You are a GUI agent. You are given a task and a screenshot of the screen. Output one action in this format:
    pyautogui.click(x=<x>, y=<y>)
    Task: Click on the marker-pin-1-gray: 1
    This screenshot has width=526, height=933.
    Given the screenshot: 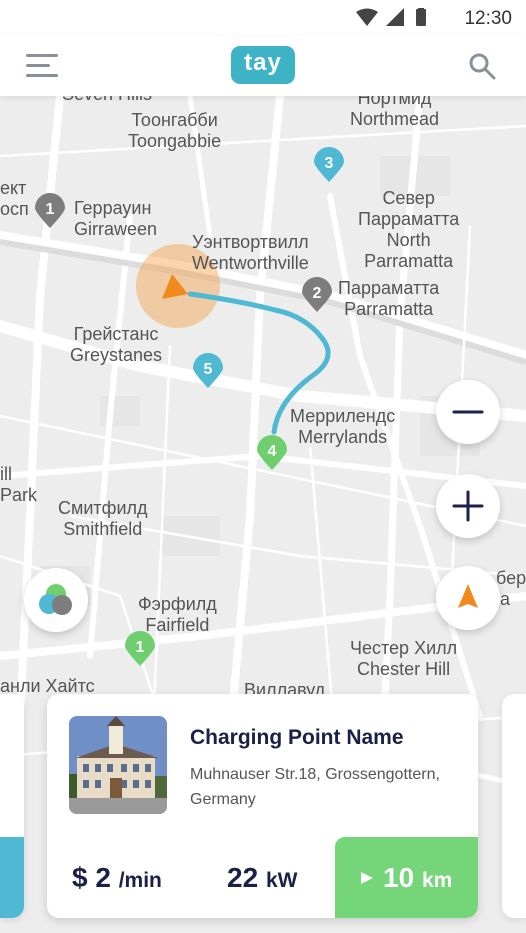 What is the action you would take?
    pyautogui.click(x=50, y=210)
    